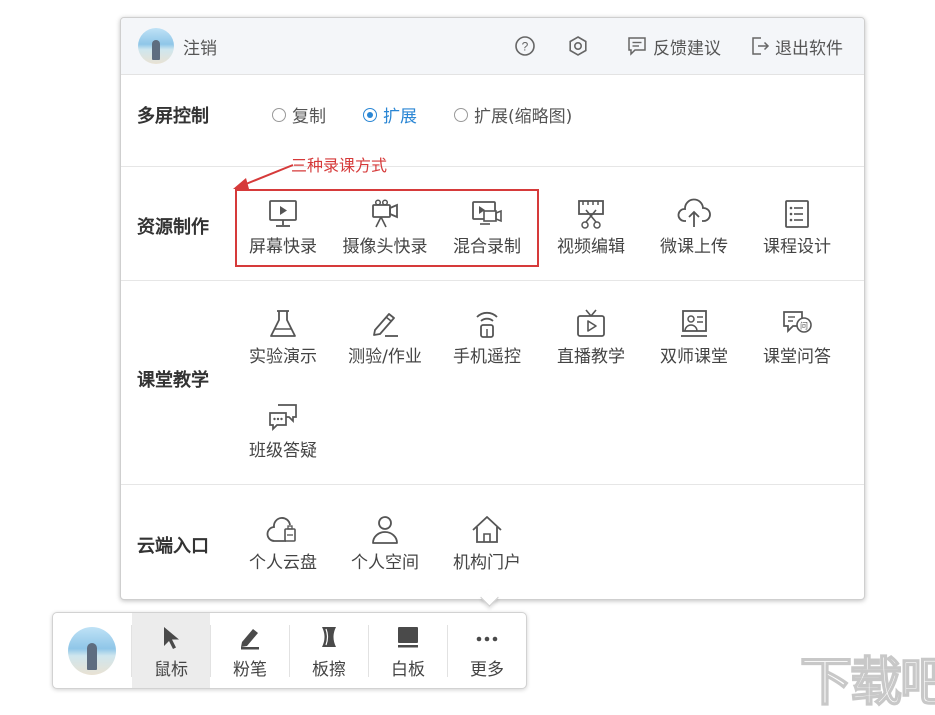 The height and width of the screenshot is (715, 935). Describe the element at coordinates (329, 637) in the screenshot. I see `eraser-icon` at that location.